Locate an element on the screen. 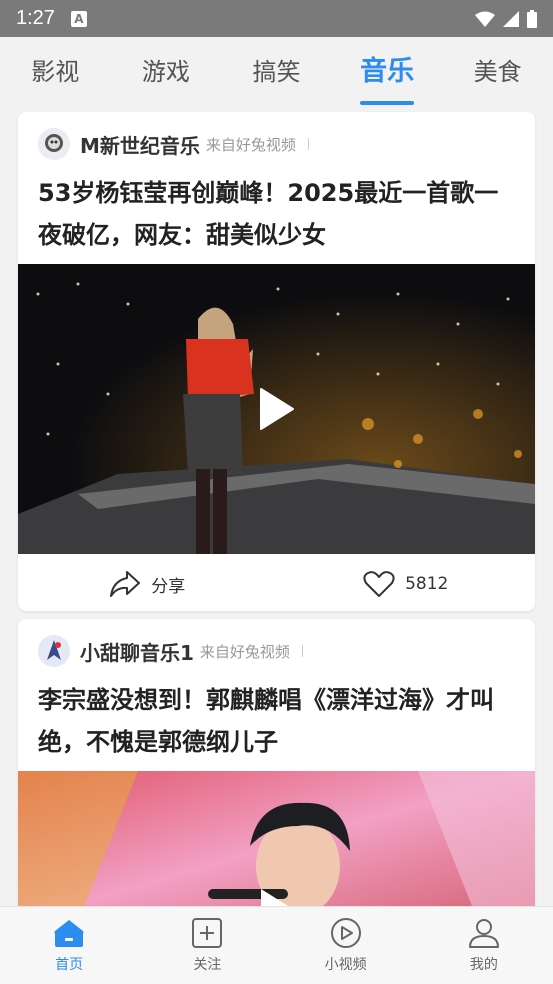 The height and width of the screenshot is (984, 553). tab-movies: 影视 is located at coordinates (55, 73).